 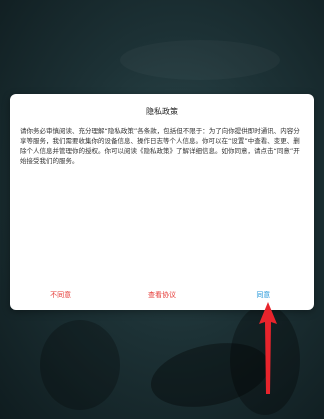 I want to click on agree-button: 同意, so click(x=263, y=295).